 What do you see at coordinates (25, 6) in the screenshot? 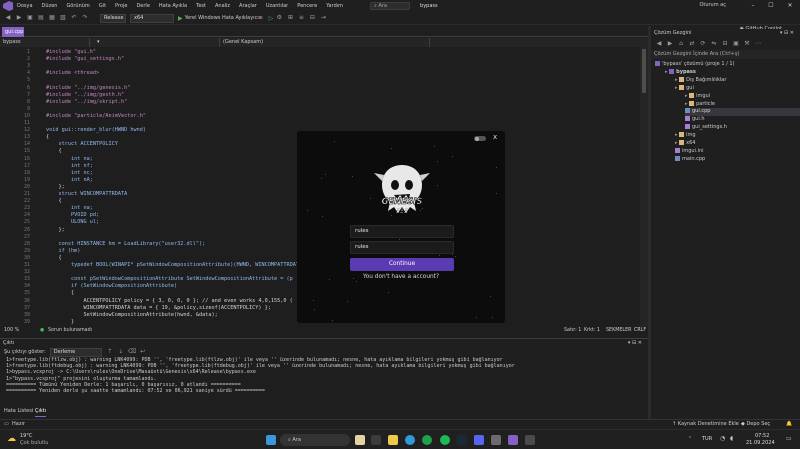
I see `menu-file: Dosya` at bounding box center [25, 6].